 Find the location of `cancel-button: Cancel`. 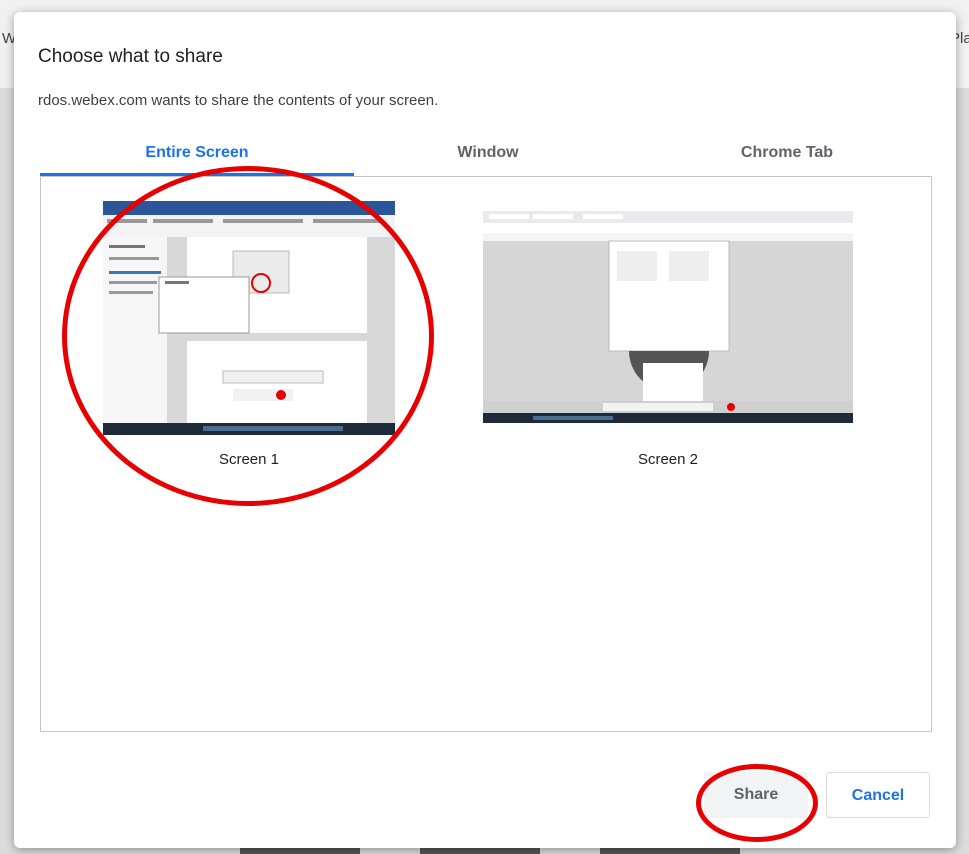

cancel-button: Cancel is located at coordinates (878, 795).